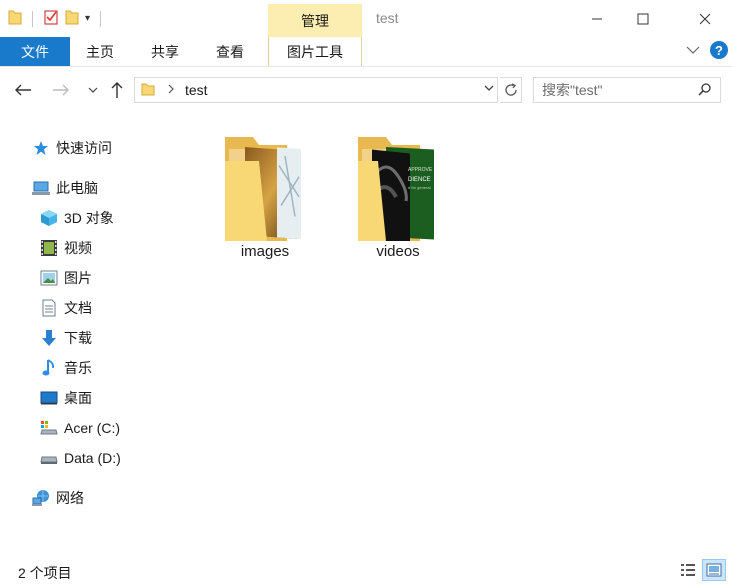  I want to click on sidebar-item-label: 此电脑, so click(77, 188).